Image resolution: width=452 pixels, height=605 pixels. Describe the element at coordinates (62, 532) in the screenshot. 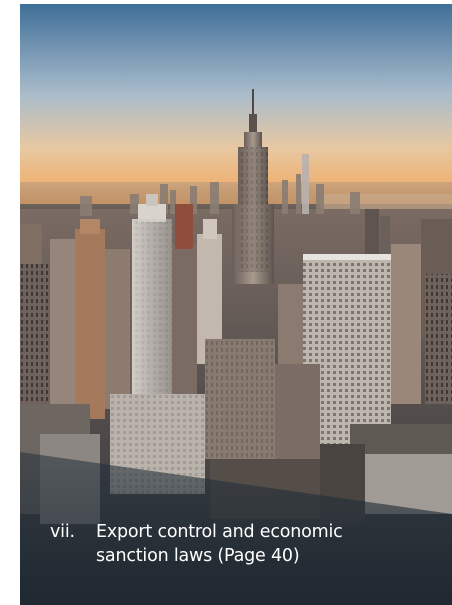

I see `caption-numeral: vii.` at that location.